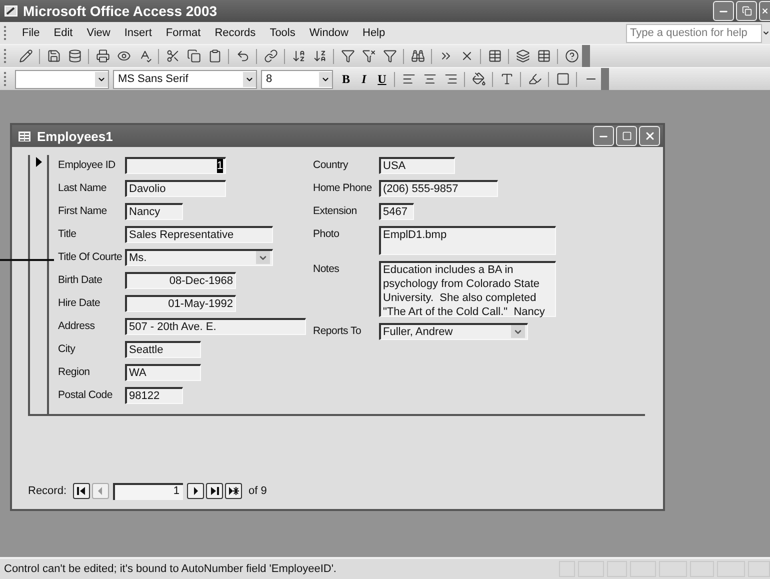 The image size is (770, 579). Describe the element at coordinates (374, 33) in the screenshot. I see `menu-item: Help` at that location.